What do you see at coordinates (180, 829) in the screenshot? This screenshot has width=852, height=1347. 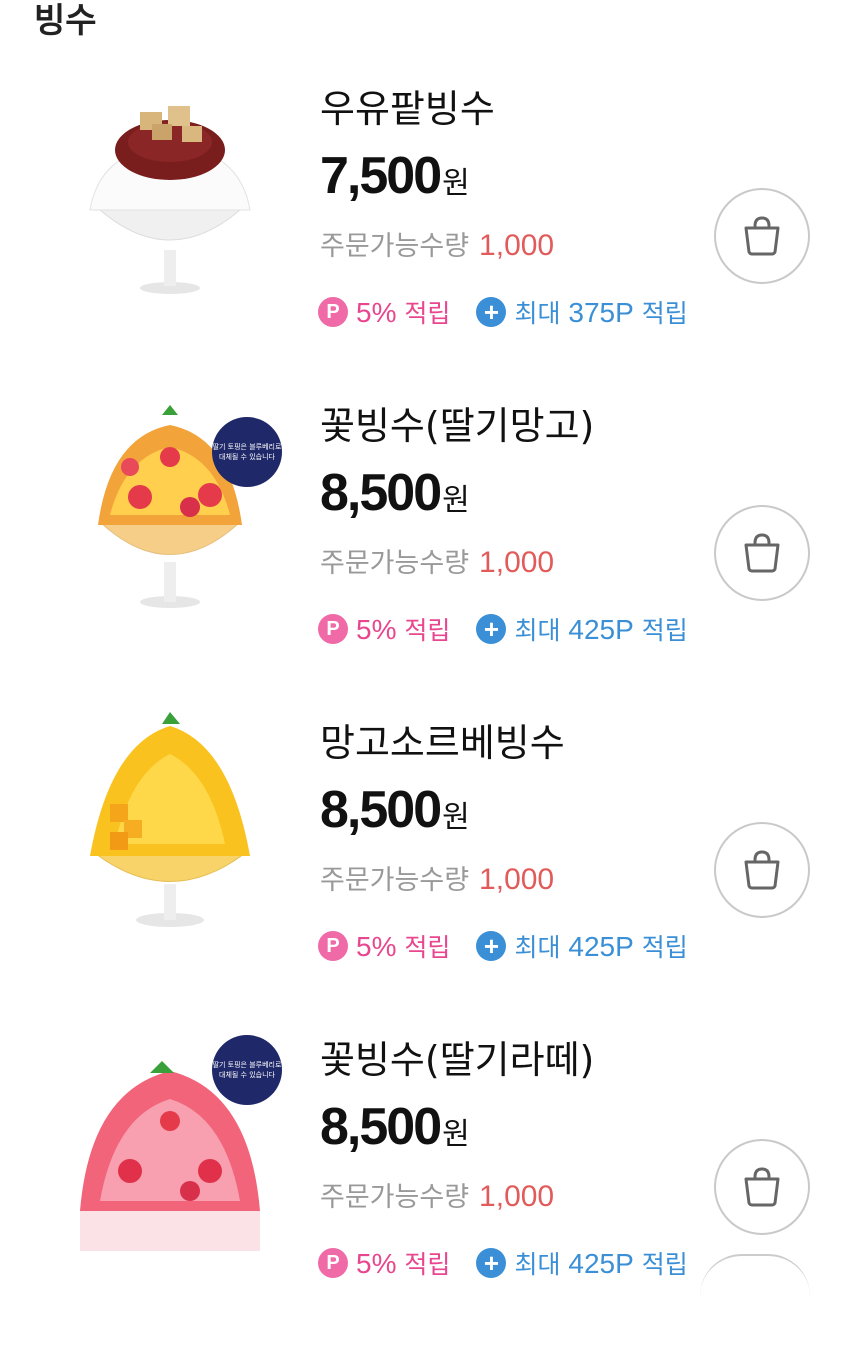 I see `product-image-mango-sorbet` at bounding box center [180, 829].